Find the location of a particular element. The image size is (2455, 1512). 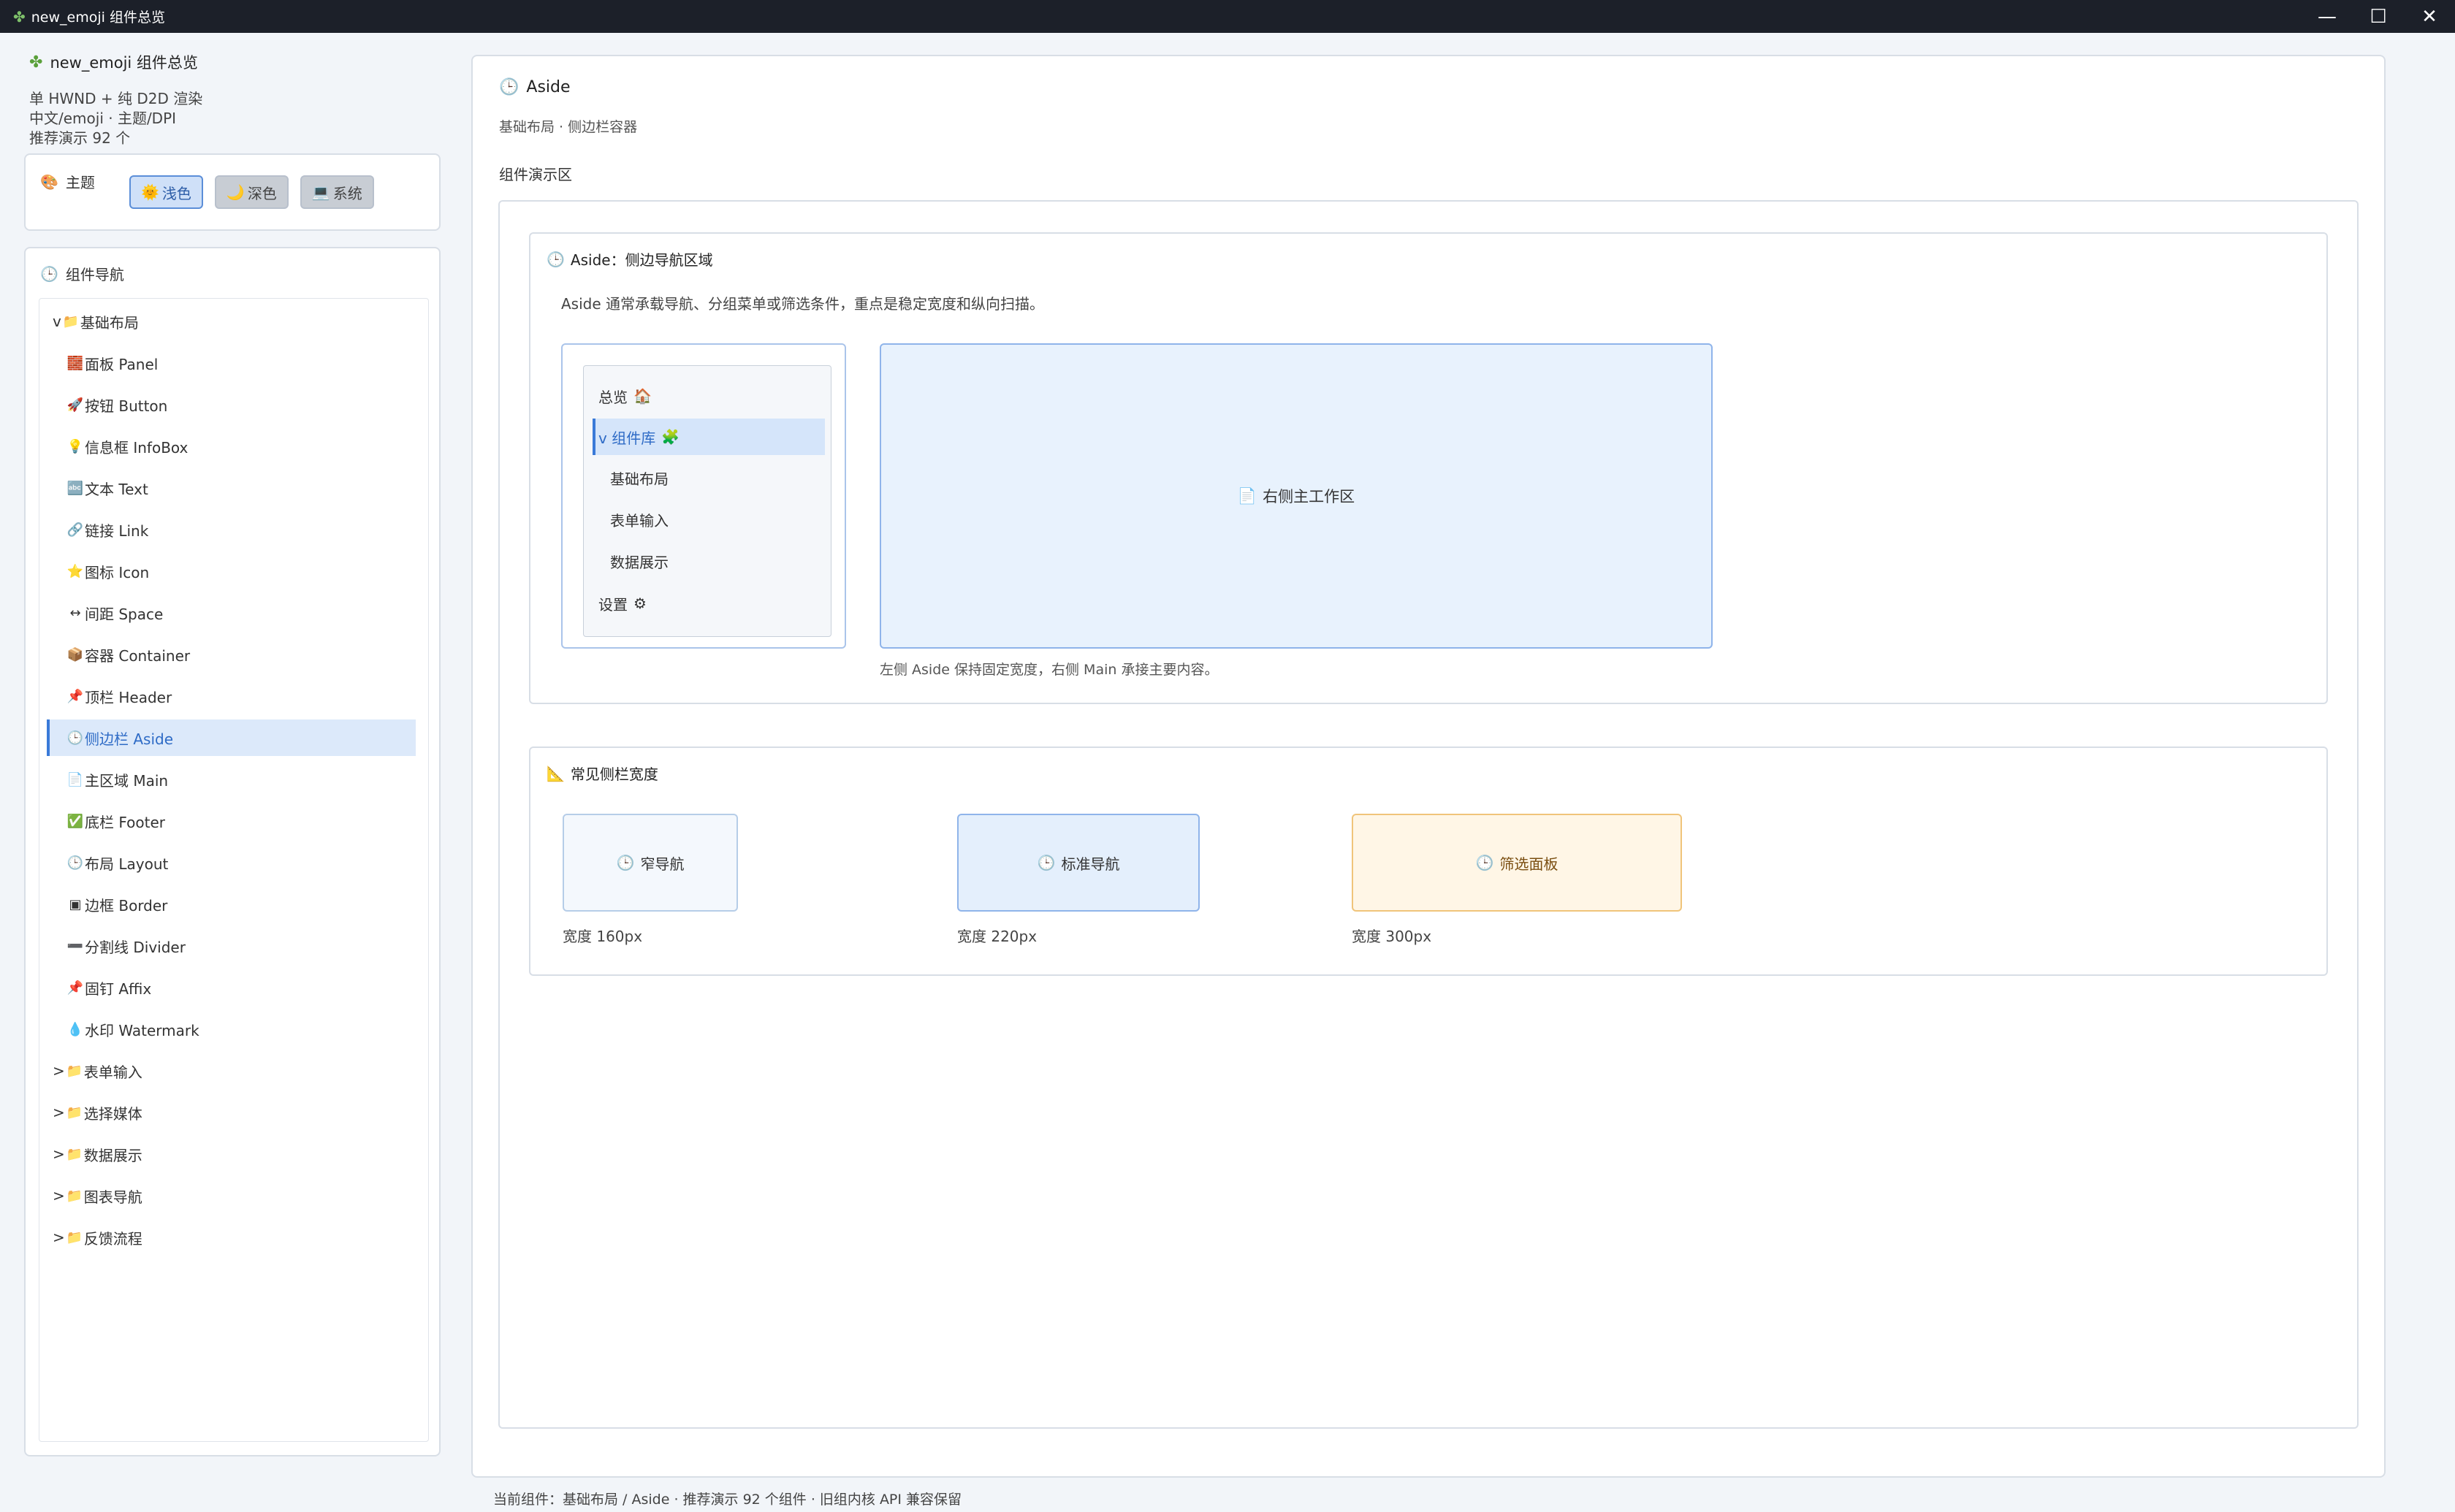

nav-item: ⭐ 图标 Icon is located at coordinates (231, 571).